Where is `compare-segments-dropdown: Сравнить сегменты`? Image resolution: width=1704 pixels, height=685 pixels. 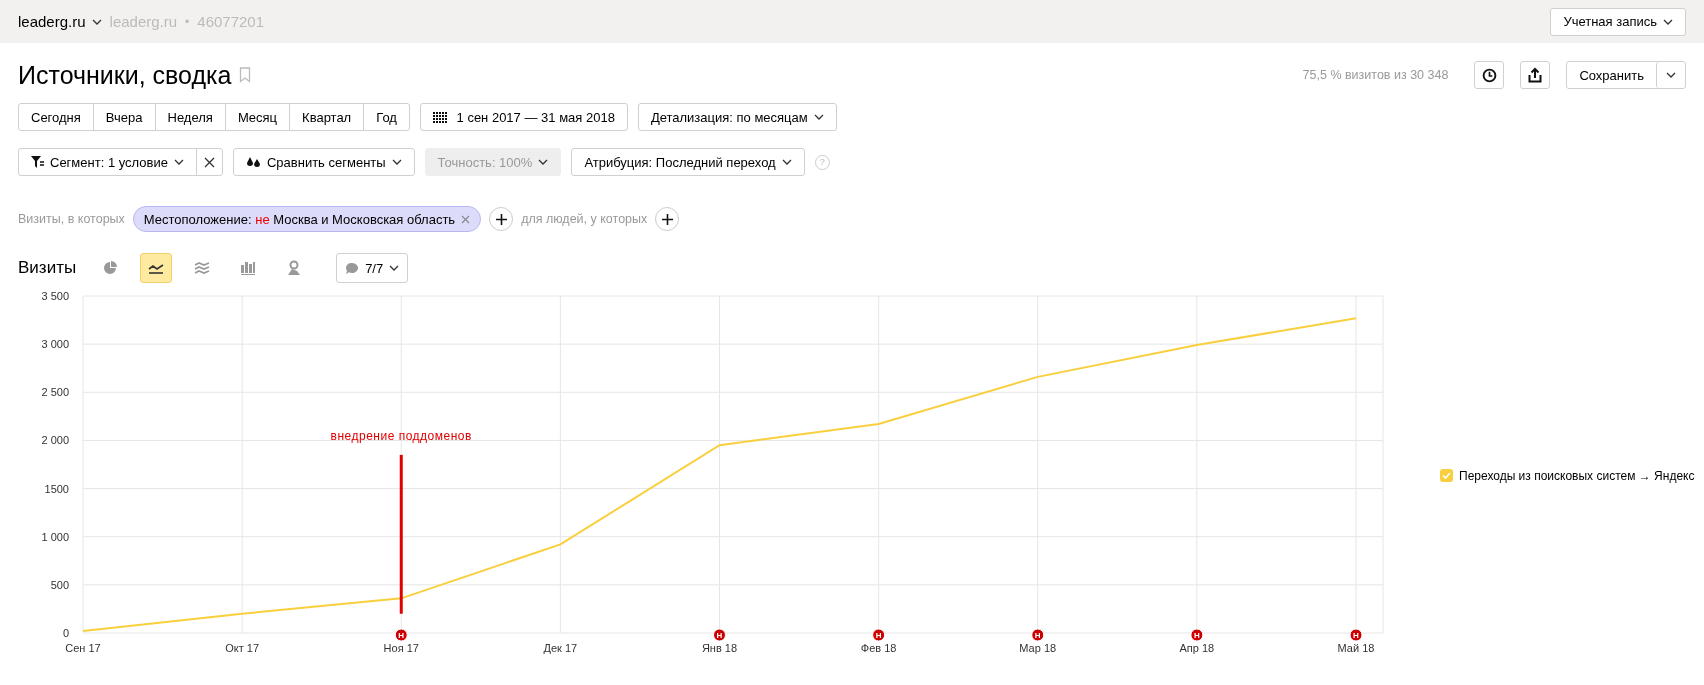 compare-segments-dropdown: Сравнить сегменты is located at coordinates (323, 162).